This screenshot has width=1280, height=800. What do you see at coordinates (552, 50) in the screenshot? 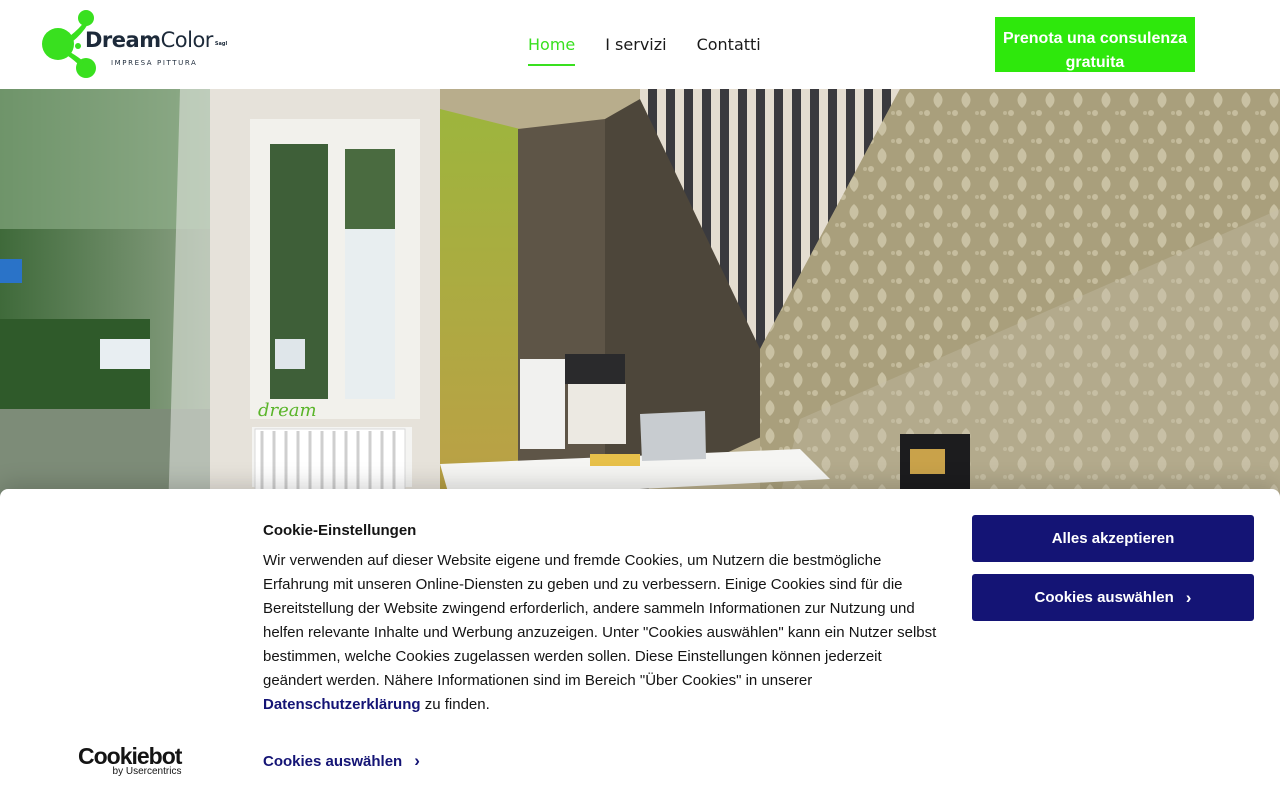
I see `nav-home: Home` at bounding box center [552, 50].